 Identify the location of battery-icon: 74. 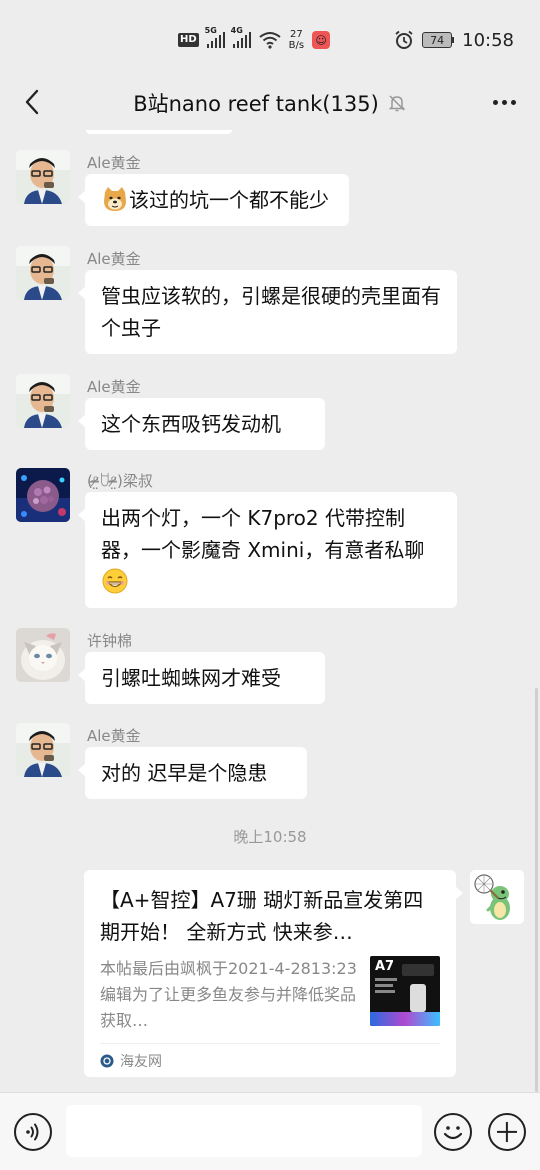
(438, 40).